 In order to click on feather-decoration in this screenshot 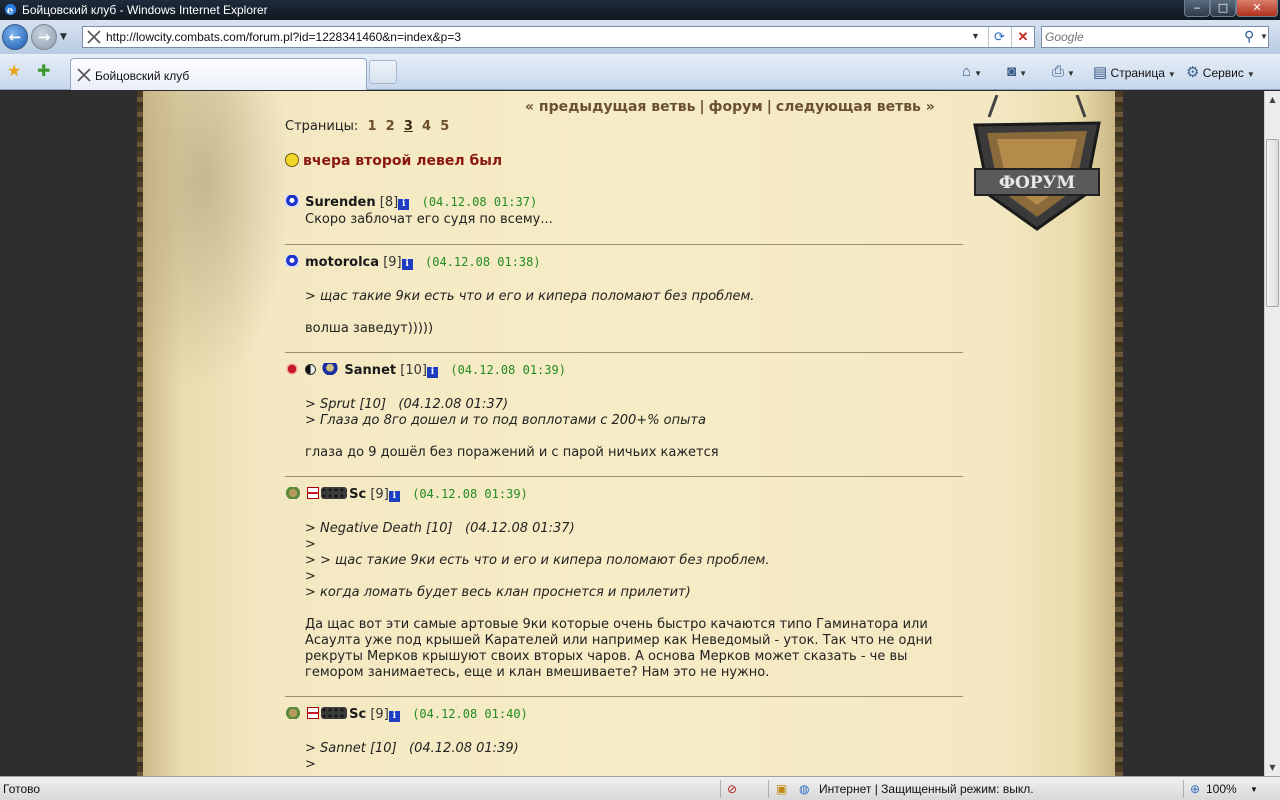, I will do `click(218, 241)`.